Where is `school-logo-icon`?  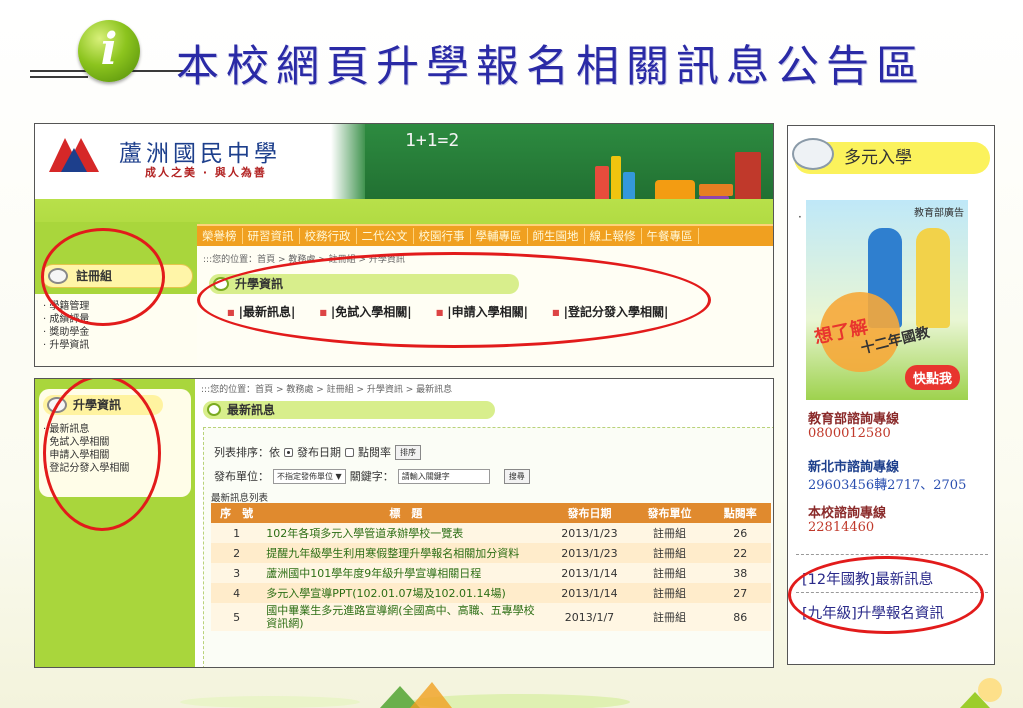 school-logo-icon is located at coordinates (74, 155).